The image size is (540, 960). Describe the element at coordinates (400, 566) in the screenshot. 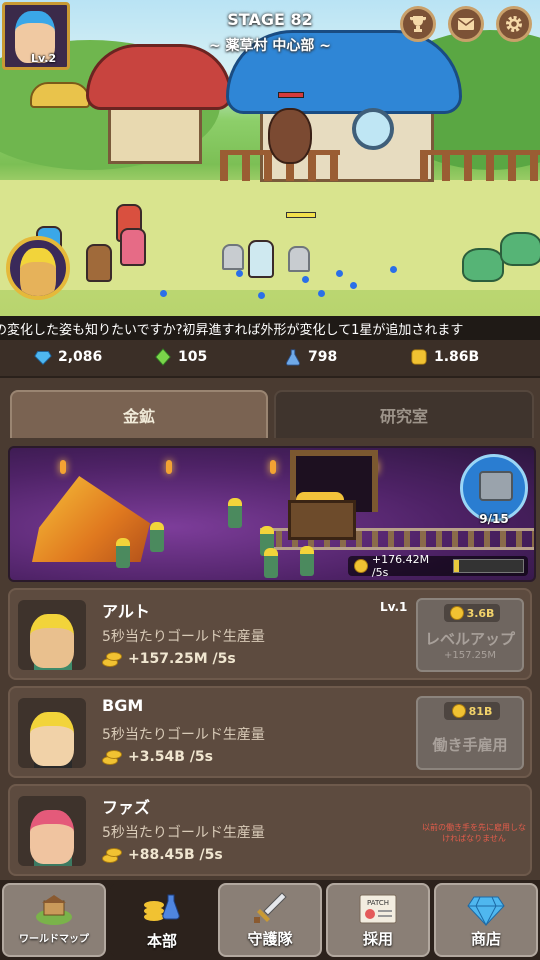

I see `mine-rate-value: +176.42M /5s` at that location.